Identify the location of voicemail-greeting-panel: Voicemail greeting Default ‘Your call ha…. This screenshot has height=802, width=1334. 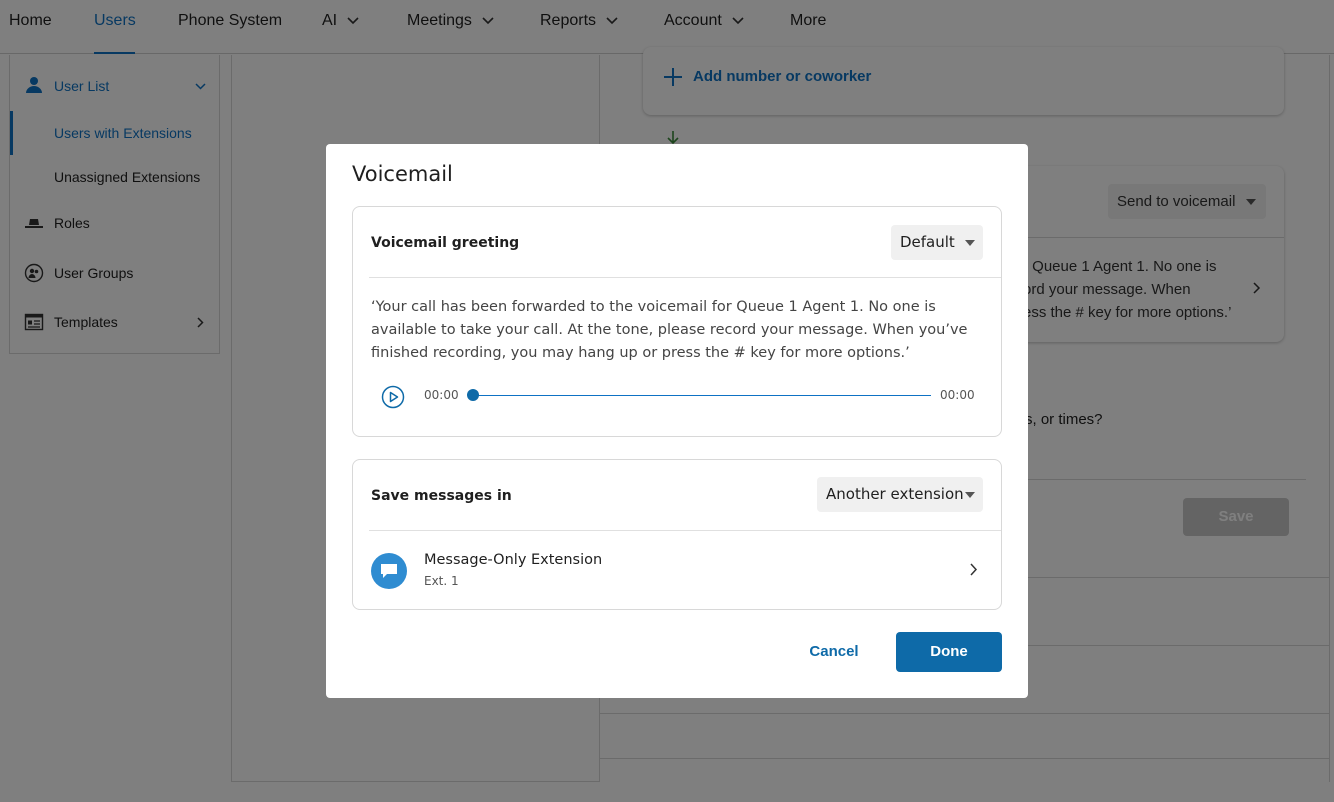
(677, 321).